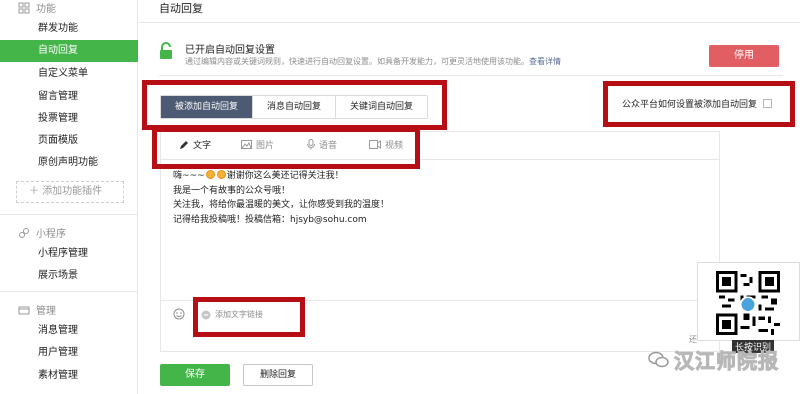 Image resolution: width=800 pixels, height=394 pixels. I want to click on stop-button: 停用, so click(744, 56).